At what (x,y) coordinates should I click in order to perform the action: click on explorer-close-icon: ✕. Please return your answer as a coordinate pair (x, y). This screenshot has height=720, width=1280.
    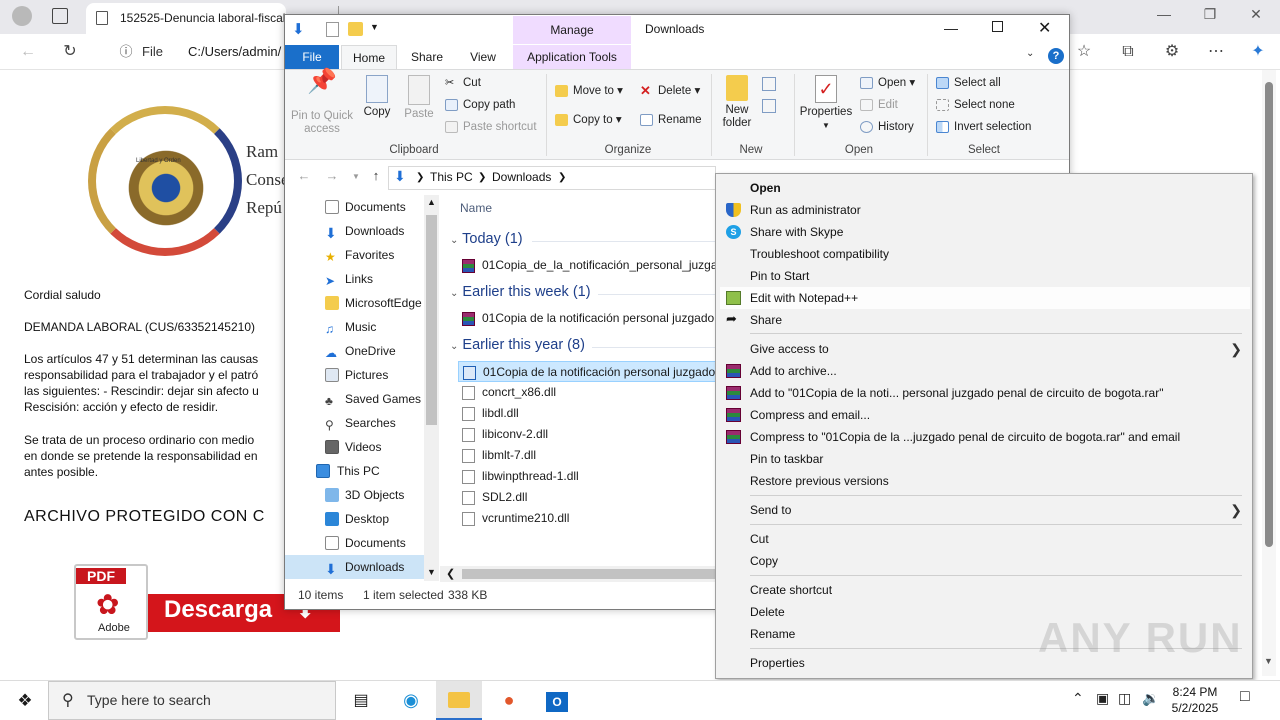
    Looking at the image, I should click on (1044, 28).